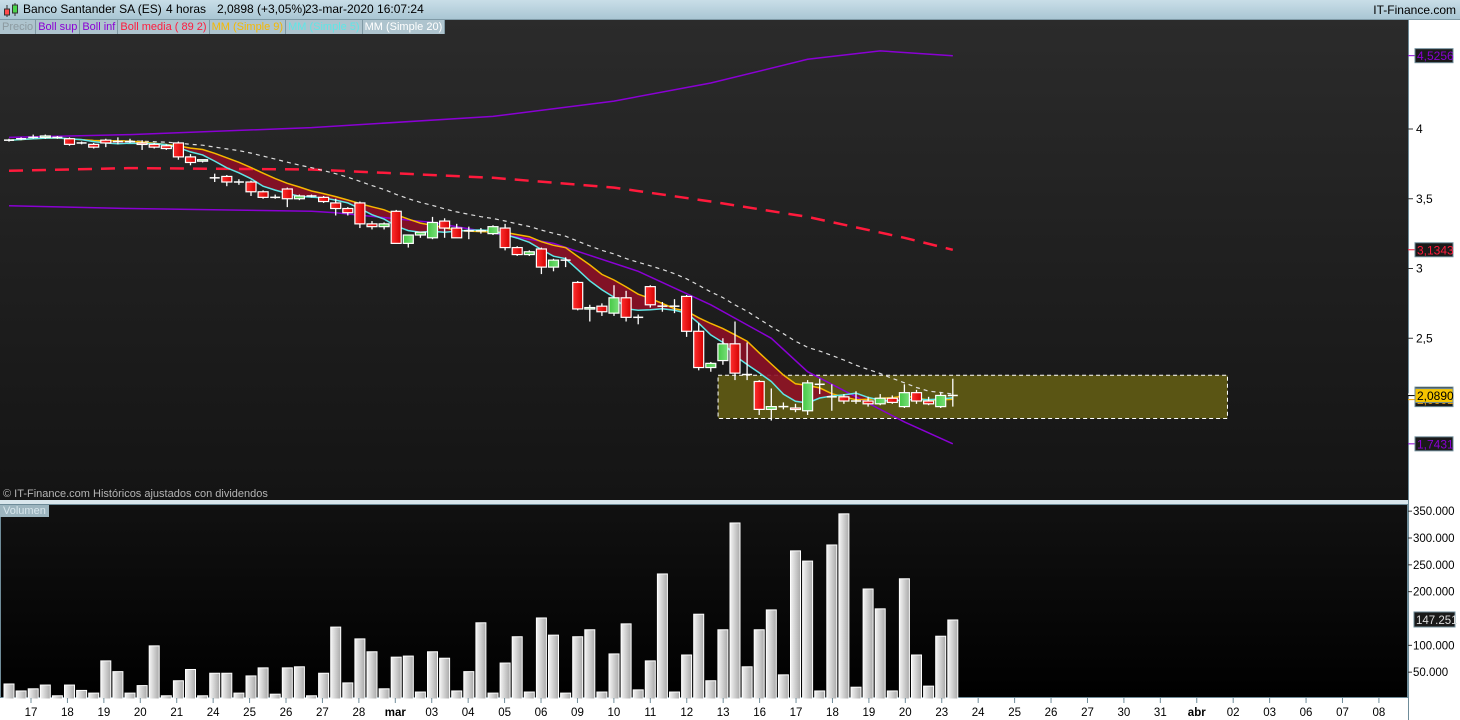  Describe the element at coordinates (24, 511) in the screenshot. I see `volume-label: Volumen` at that location.